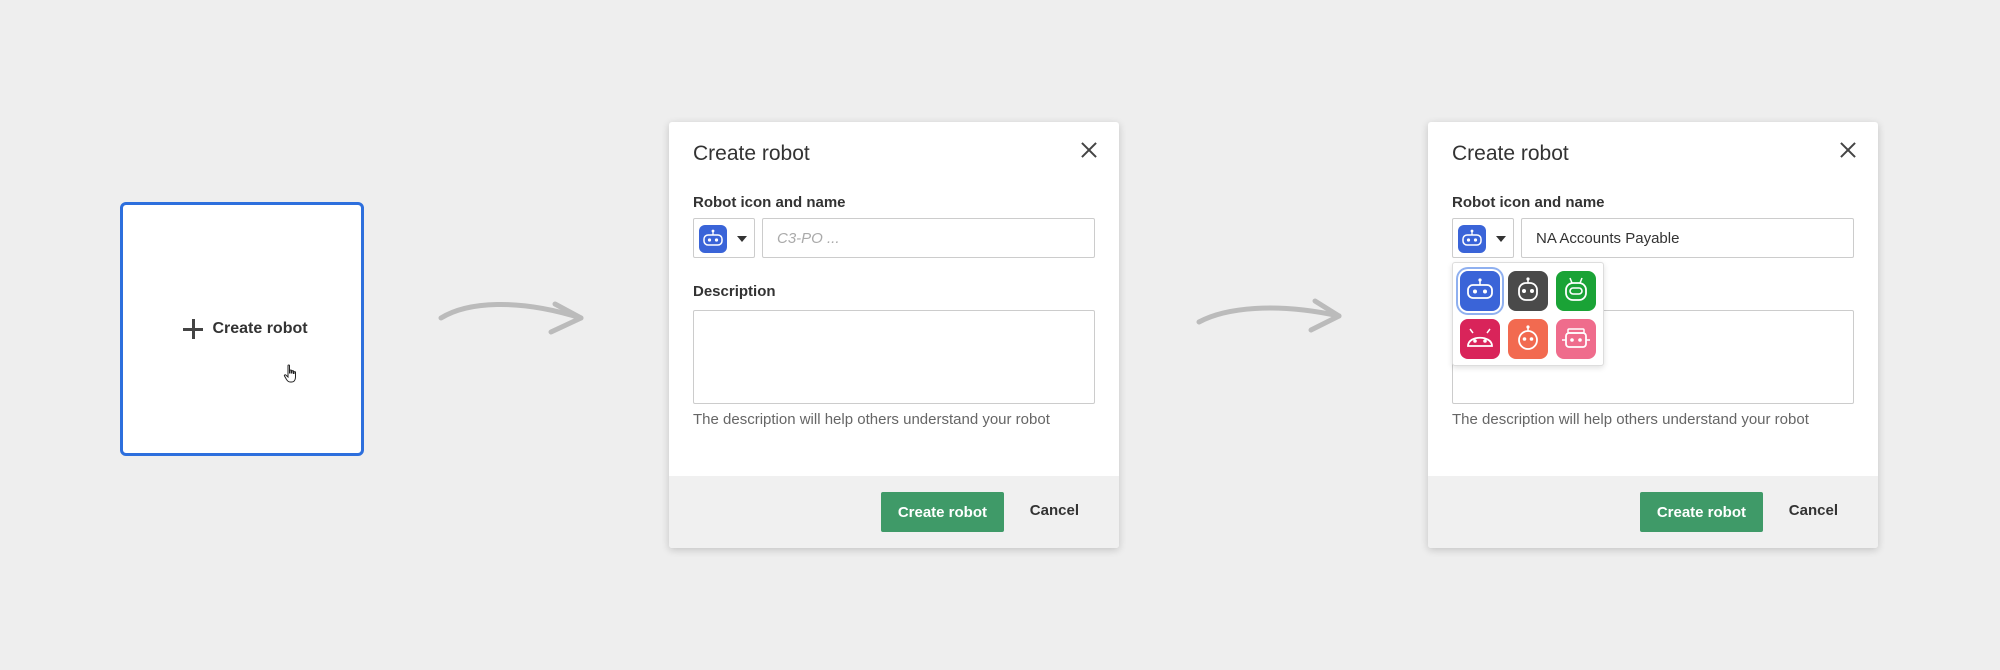  Describe the element at coordinates (894, 357) in the screenshot. I see `description-input` at that location.